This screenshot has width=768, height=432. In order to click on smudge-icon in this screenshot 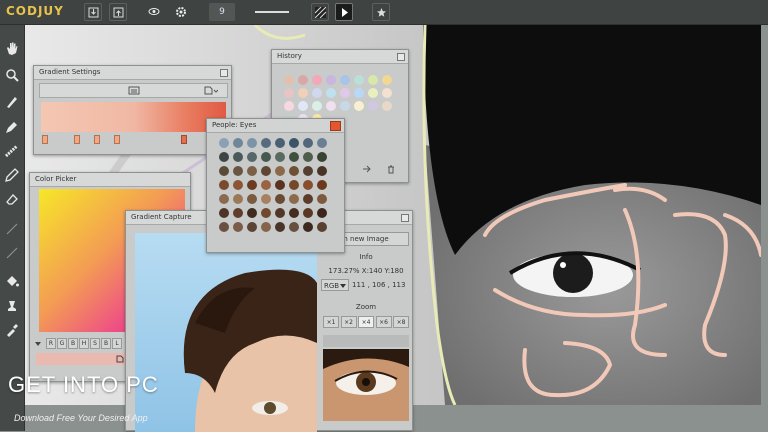, I will do `click(12, 253)`.